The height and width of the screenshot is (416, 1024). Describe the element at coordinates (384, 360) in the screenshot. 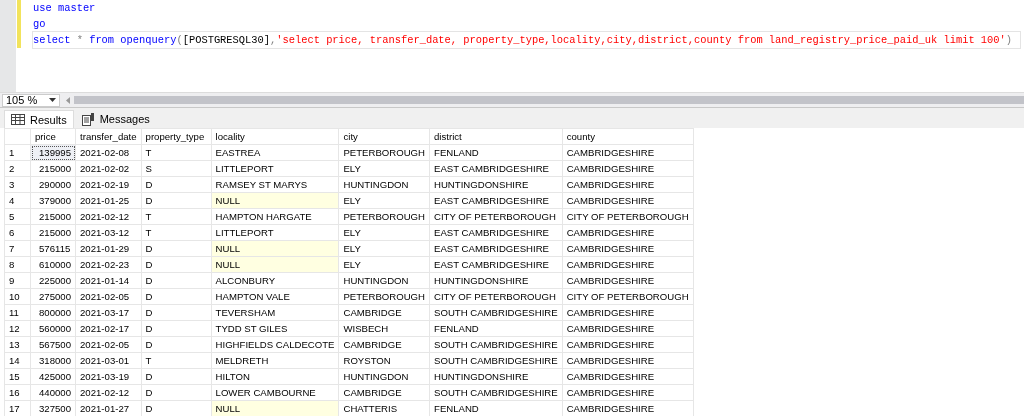

I see `table-cell: ROYSTON` at that location.